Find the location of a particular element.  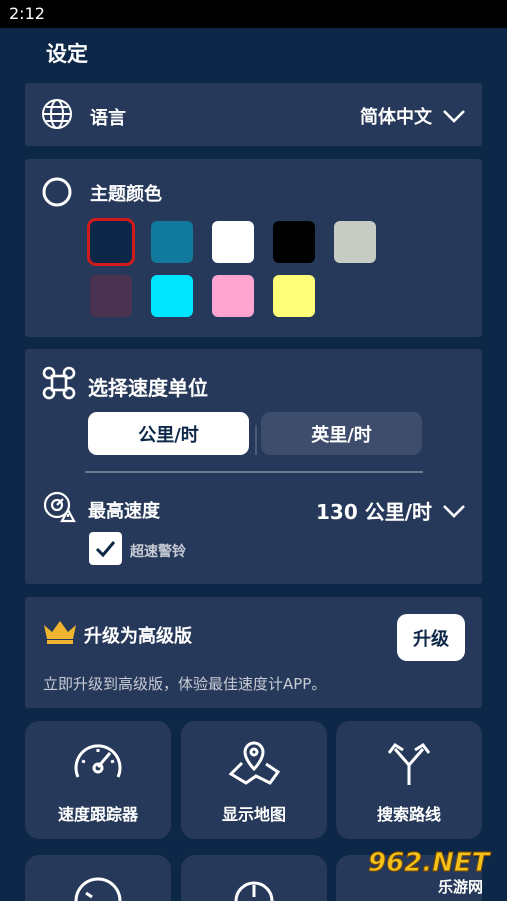

search-route-tile: 搜索路线 is located at coordinates (409, 780).